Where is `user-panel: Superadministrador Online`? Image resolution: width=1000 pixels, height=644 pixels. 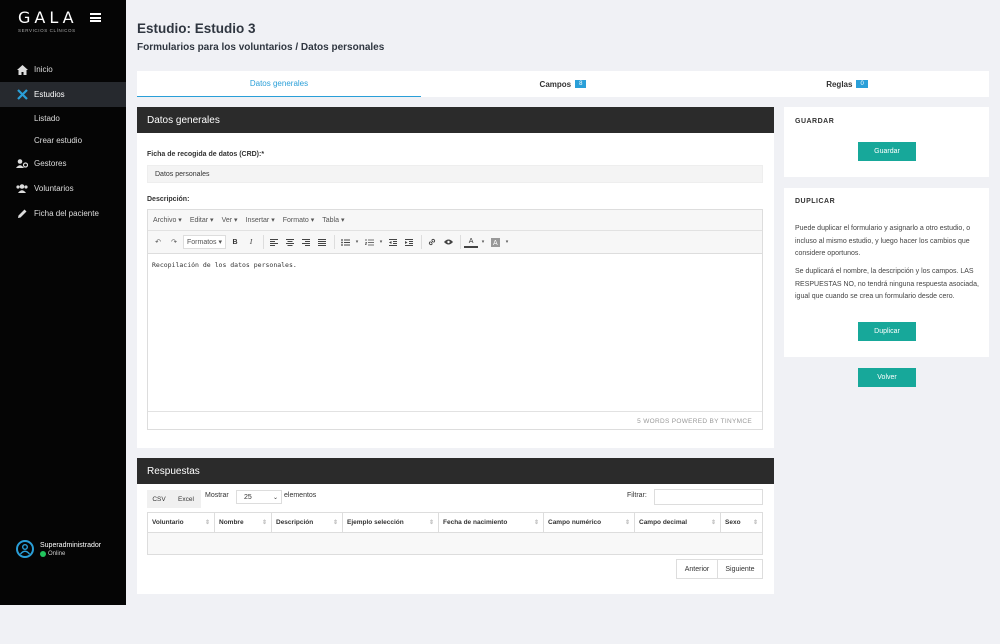
user-panel: Superadministrador Online is located at coordinates (58, 549).